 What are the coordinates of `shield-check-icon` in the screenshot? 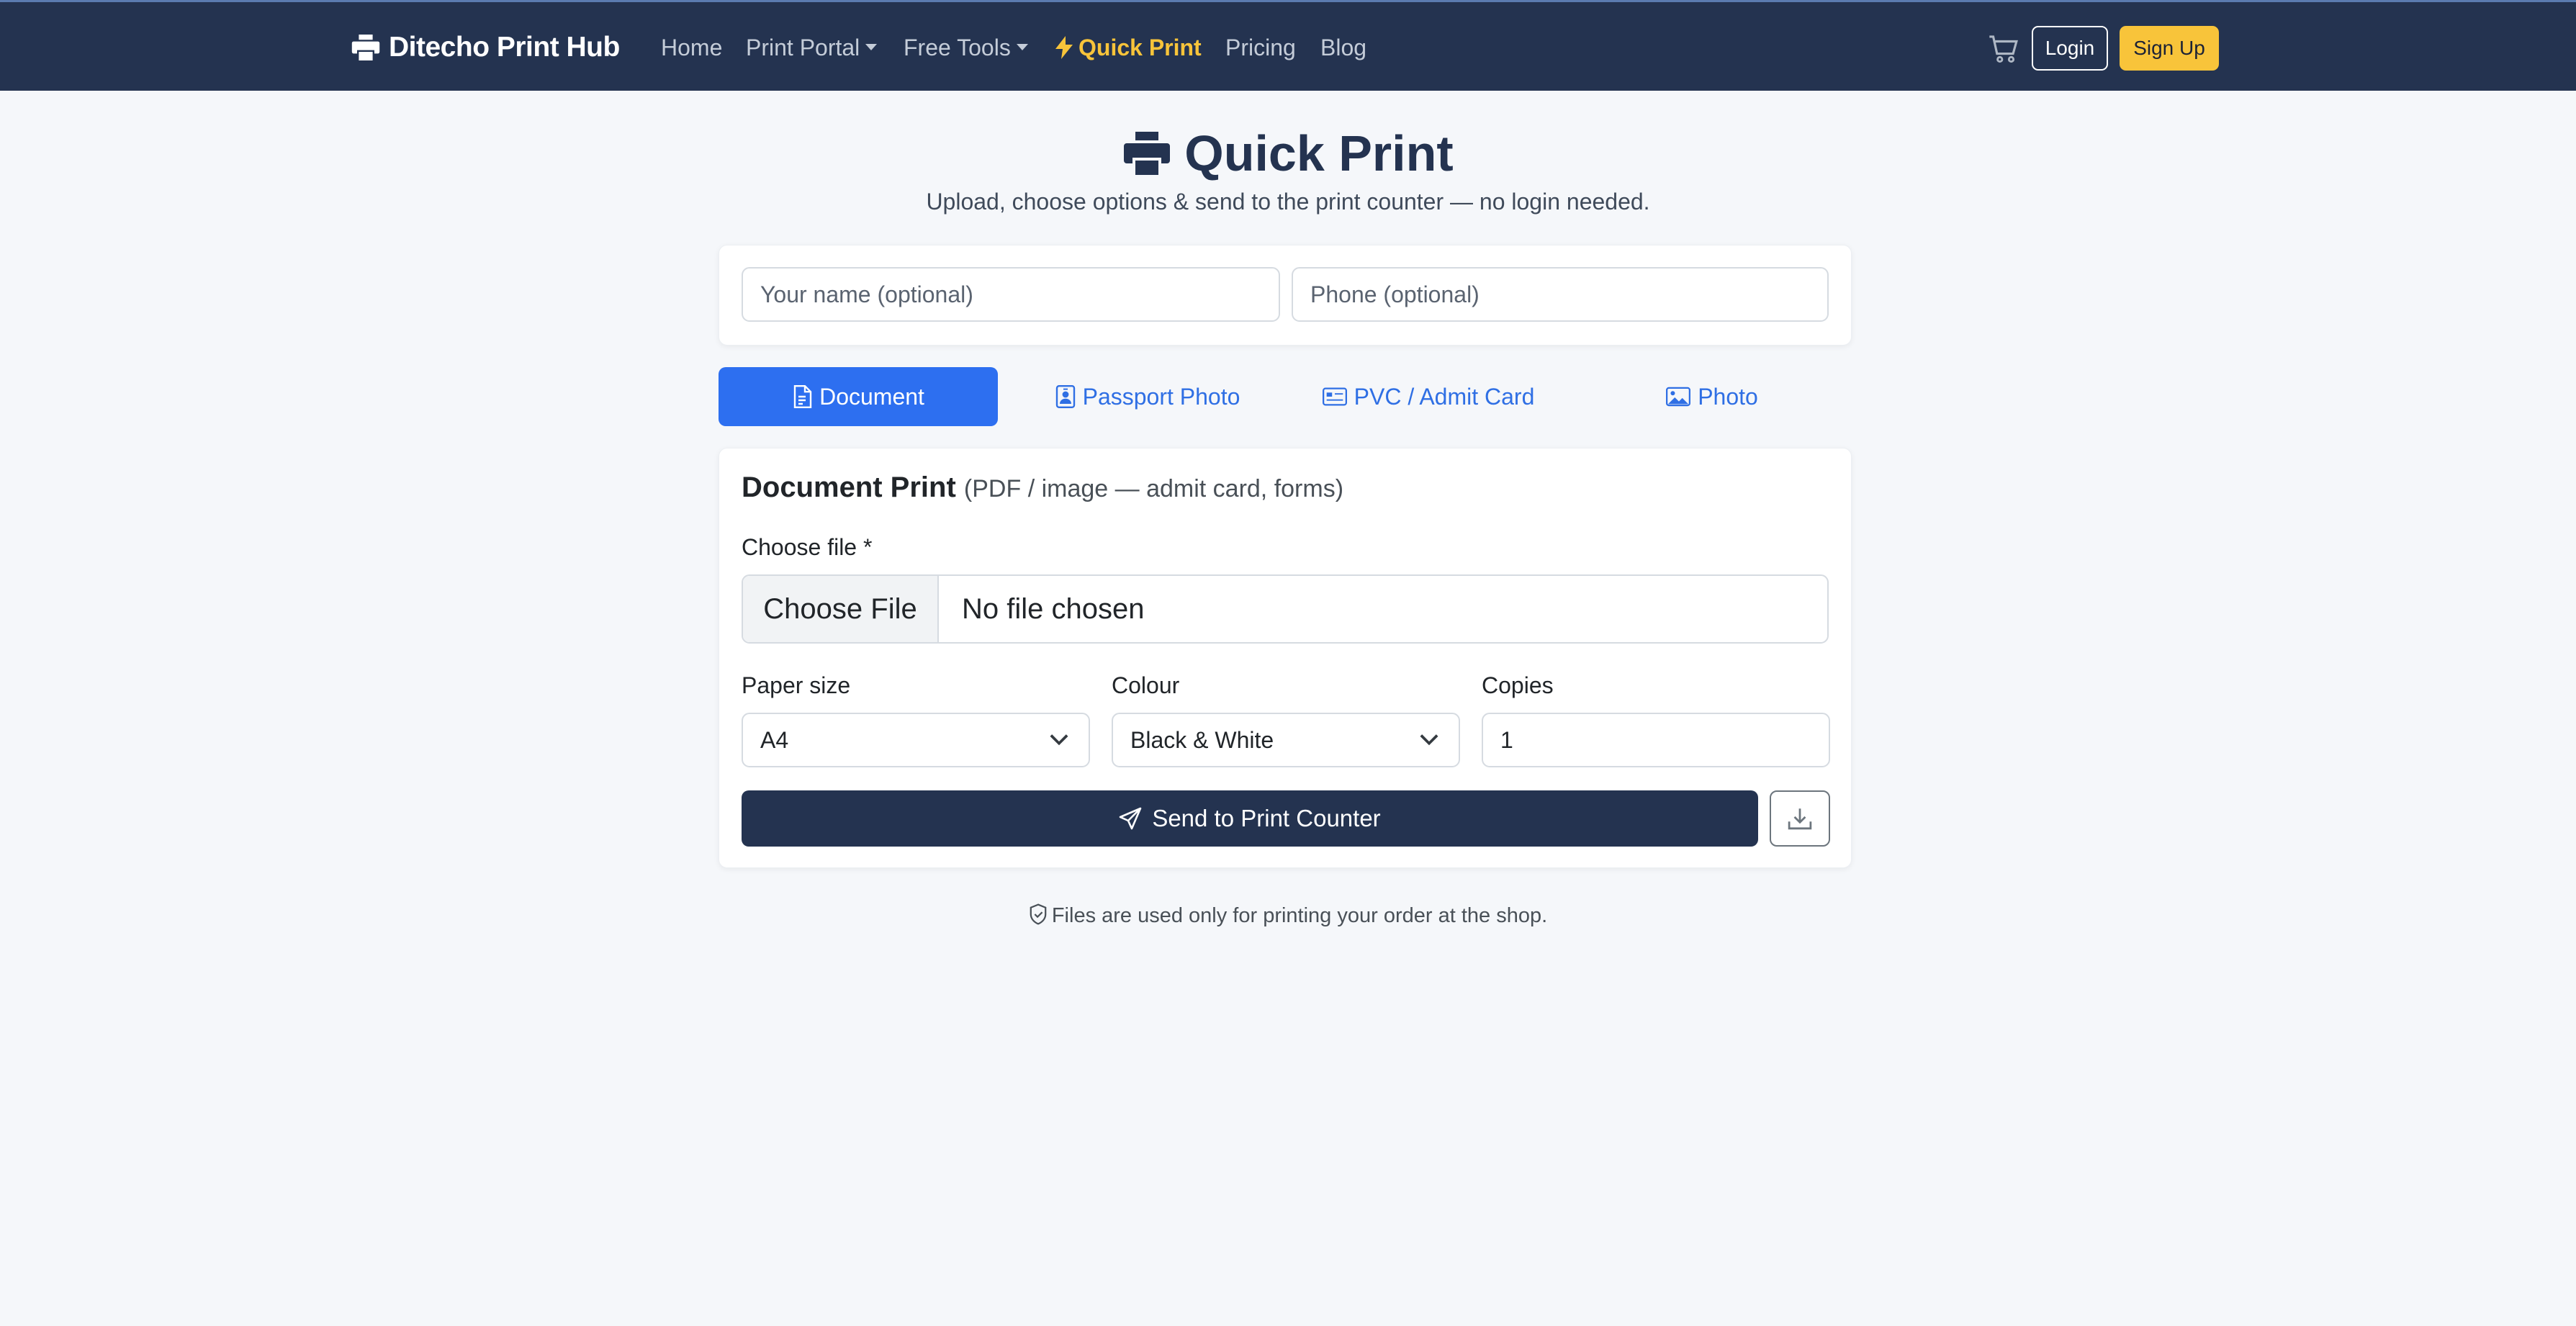 It's located at (1038, 914).